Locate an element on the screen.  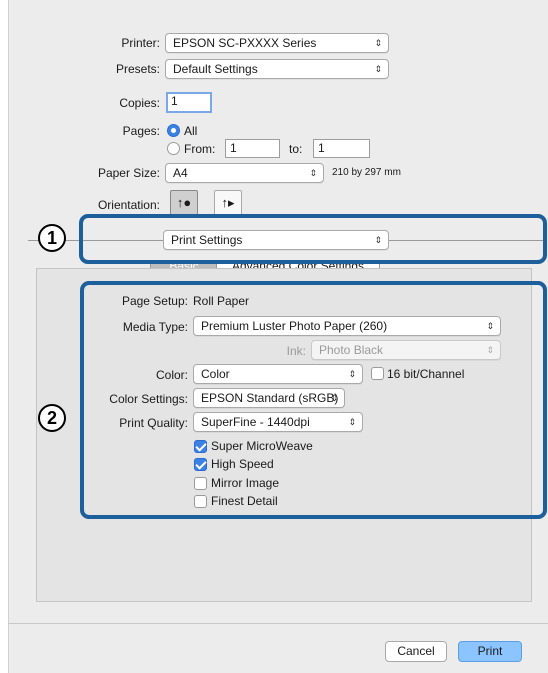
pages-from-radio is located at coordinates (173, 148).